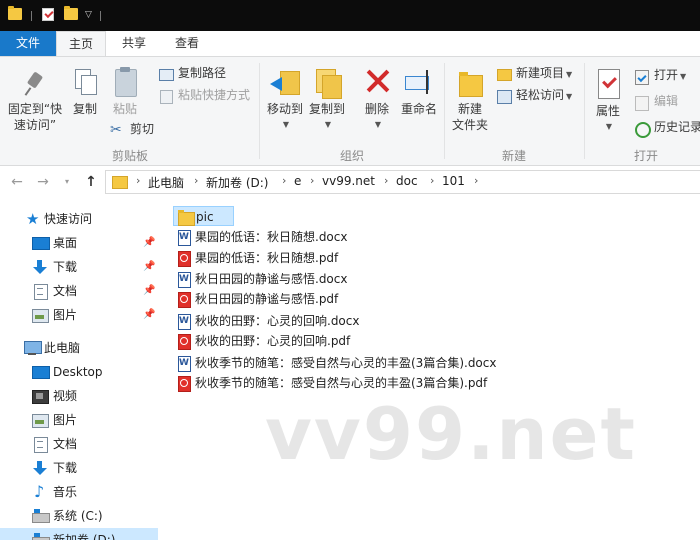  What do you see at coordinates (79, 468) in the screenshot?
I see `nav-downloads: 下载` at bounding box center [79, 468].